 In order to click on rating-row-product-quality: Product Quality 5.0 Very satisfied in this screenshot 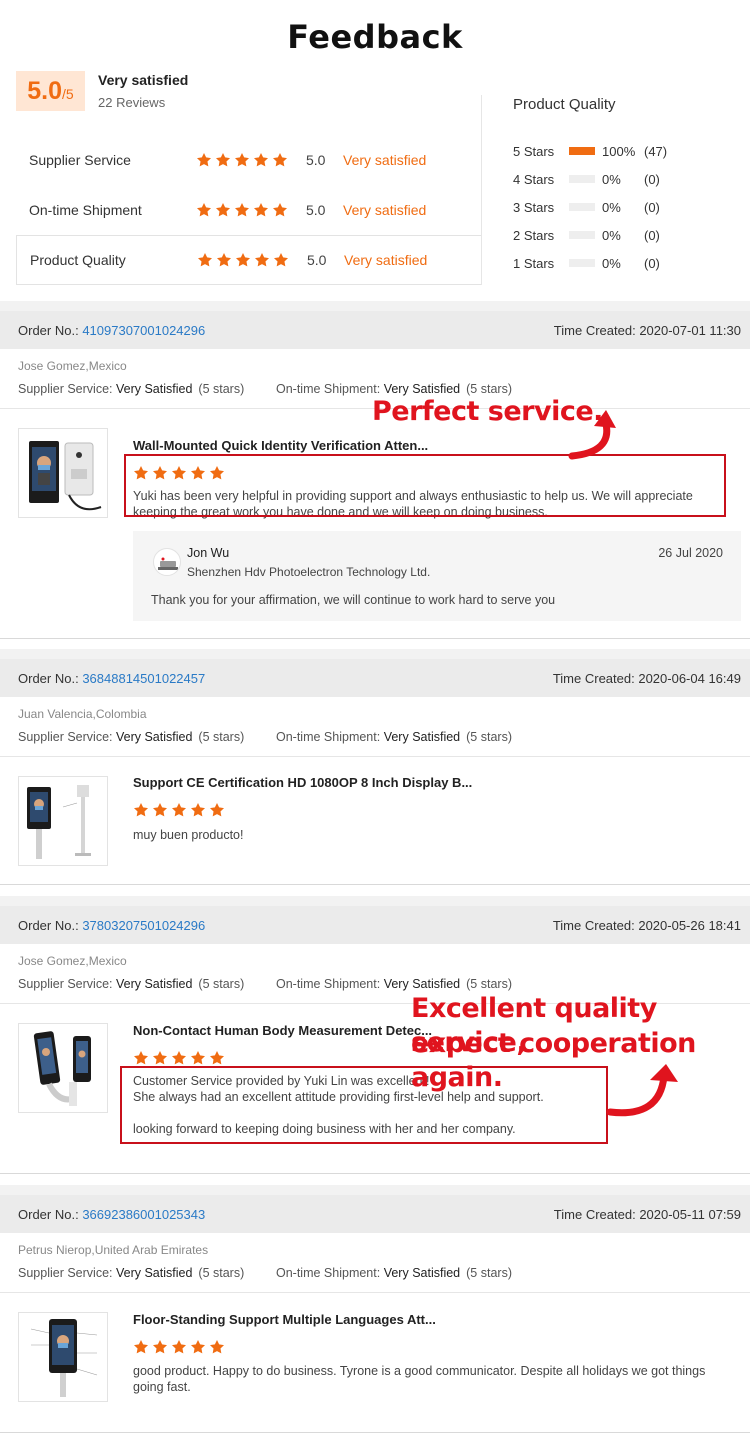, I will do `click(248, 260)`.